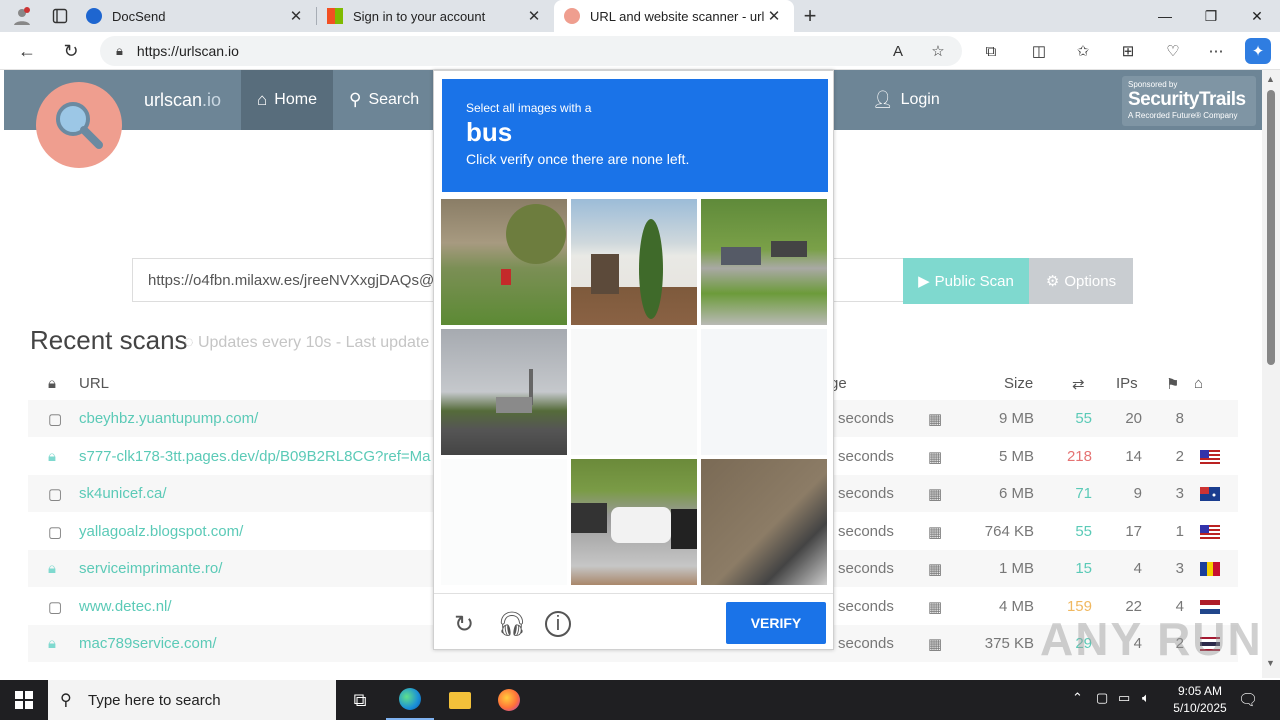  I want to click on taskbar-search-box: ⚲ Type here to search, so click(192, 700).